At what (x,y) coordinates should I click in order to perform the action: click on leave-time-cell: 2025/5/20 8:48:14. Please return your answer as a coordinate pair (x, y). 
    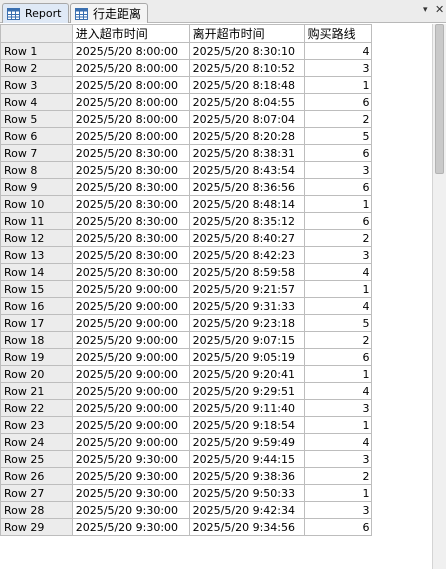
    Looking at the image, I should click on (246, 204).